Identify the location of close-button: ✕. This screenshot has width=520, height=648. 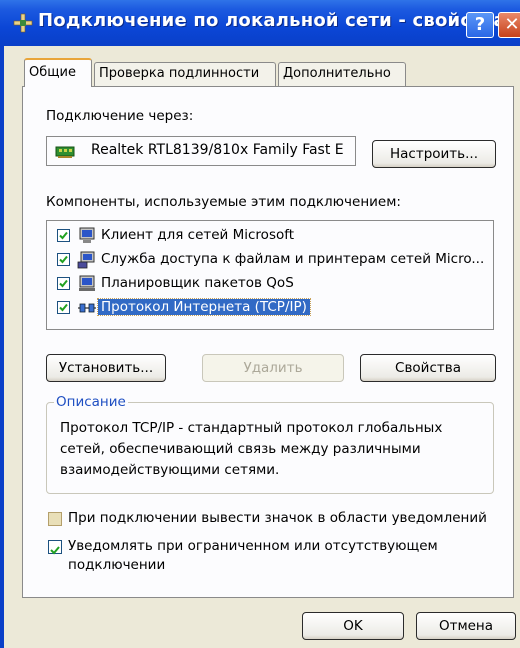
(509, 25).